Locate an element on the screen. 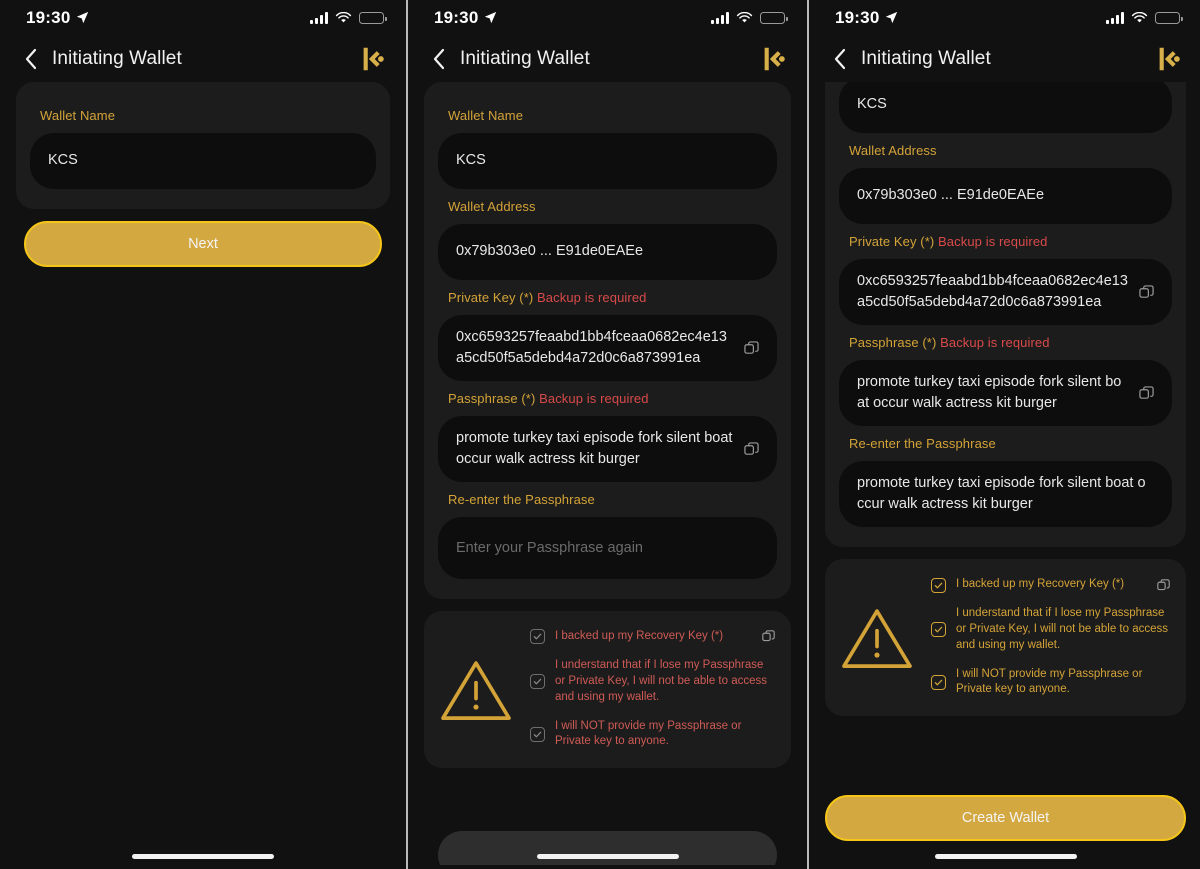 This screenshot has height=869, width=1200. next-button-label: Next is located at coordinates (203, 244).